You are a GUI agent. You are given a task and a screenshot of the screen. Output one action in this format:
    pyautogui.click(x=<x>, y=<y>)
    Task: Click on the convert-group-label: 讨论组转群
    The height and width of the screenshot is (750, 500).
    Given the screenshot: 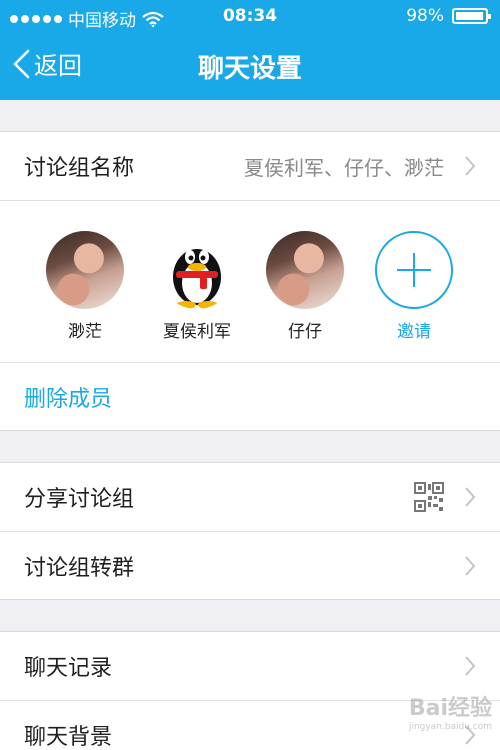 What is the action you would take?
    pyautogui.click(x=79, y=568)
    